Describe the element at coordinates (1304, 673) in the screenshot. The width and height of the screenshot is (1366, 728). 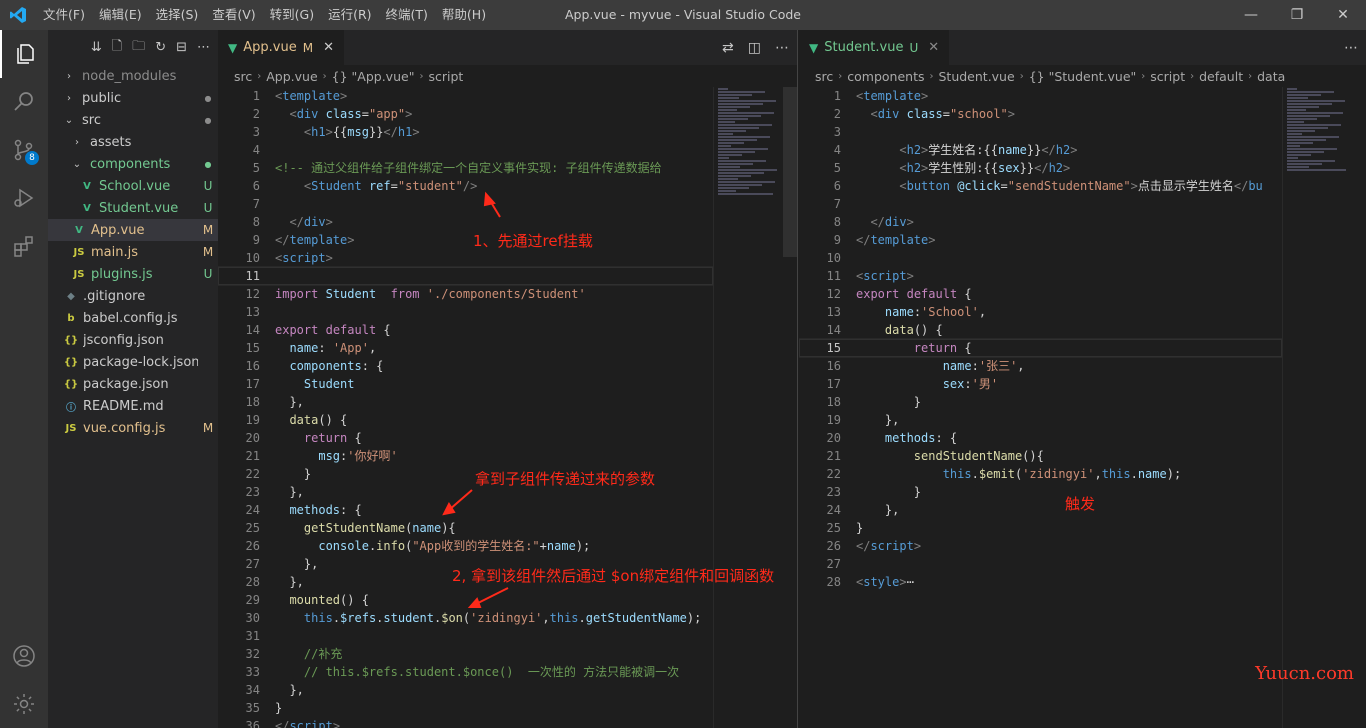
I see `watermark: Yuucn.com` at that location.